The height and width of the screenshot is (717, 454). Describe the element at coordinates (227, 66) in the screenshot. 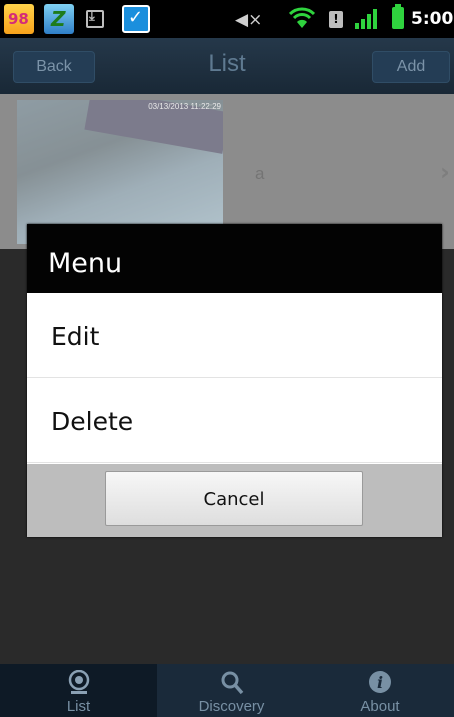

I see `title-bar: Back List Add` at that location.